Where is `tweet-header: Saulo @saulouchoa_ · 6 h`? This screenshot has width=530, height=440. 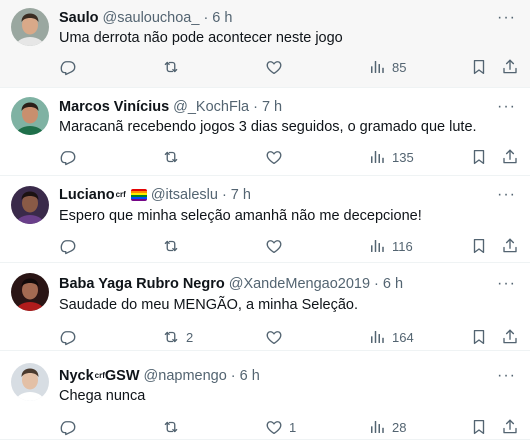
tweet-header: Saulo @saulouchoa_ · 6 h is located at coordinates (145, 18).